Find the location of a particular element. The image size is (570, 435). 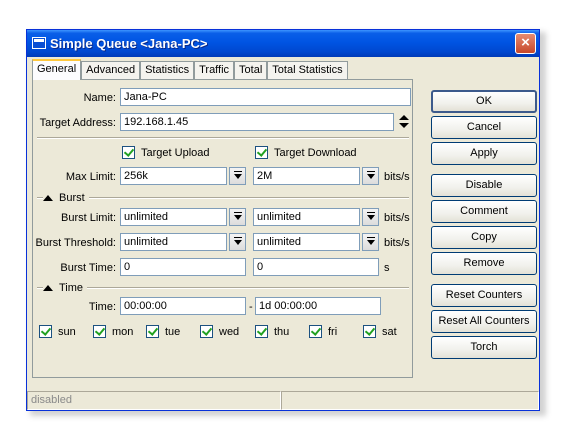

max-limit-upload-dropdown-icon is located at coordinates (237, 176).